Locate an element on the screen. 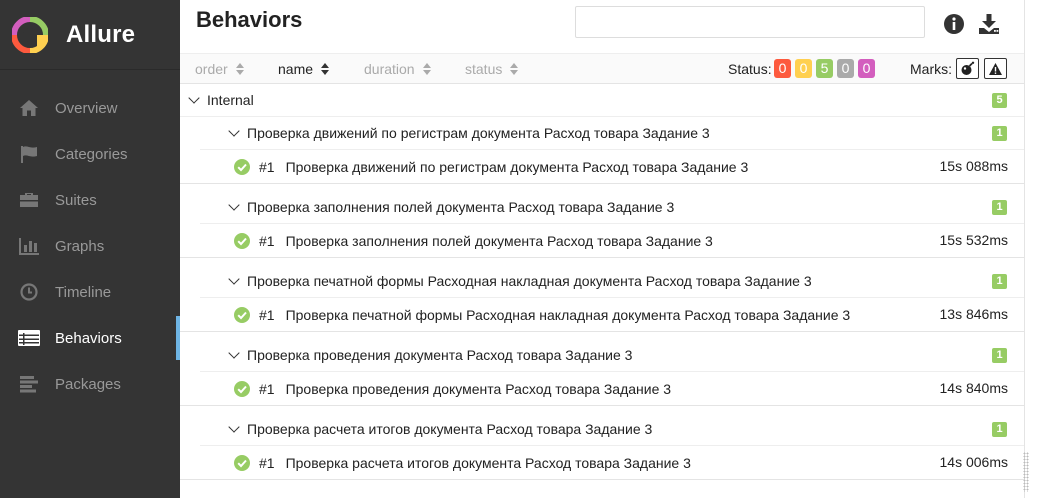  sidebar-item-overview: Overview is located at coordinates (90, 108).